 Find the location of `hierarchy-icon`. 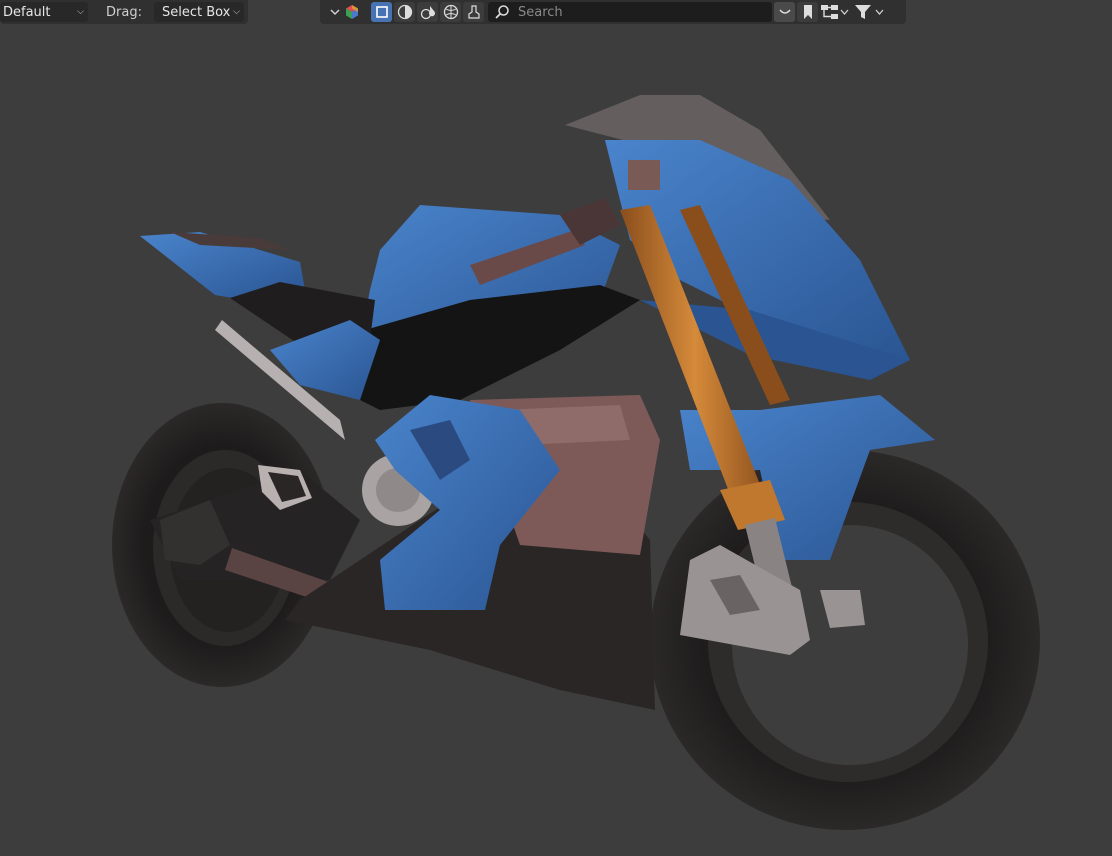

hierarchy-icon is located at coordinates (837, 12).